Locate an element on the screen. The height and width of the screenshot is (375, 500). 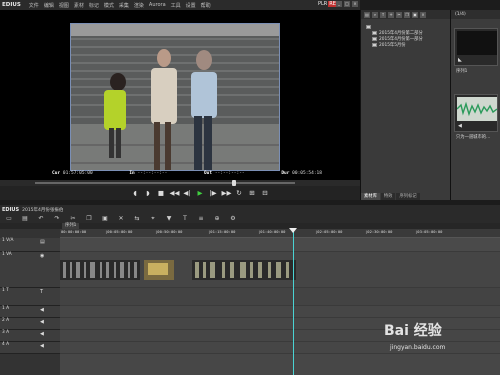
minimize-icon: _ is located at coordinates (339, 4).